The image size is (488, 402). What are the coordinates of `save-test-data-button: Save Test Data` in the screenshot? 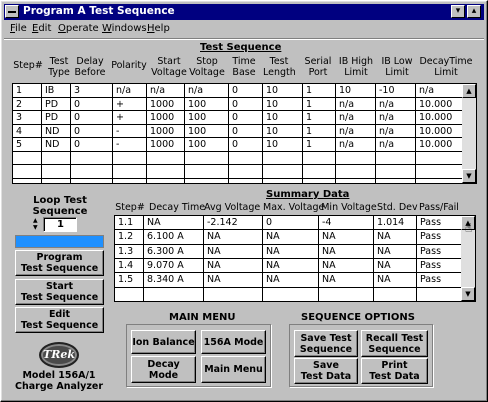 It's located at (326, 371).